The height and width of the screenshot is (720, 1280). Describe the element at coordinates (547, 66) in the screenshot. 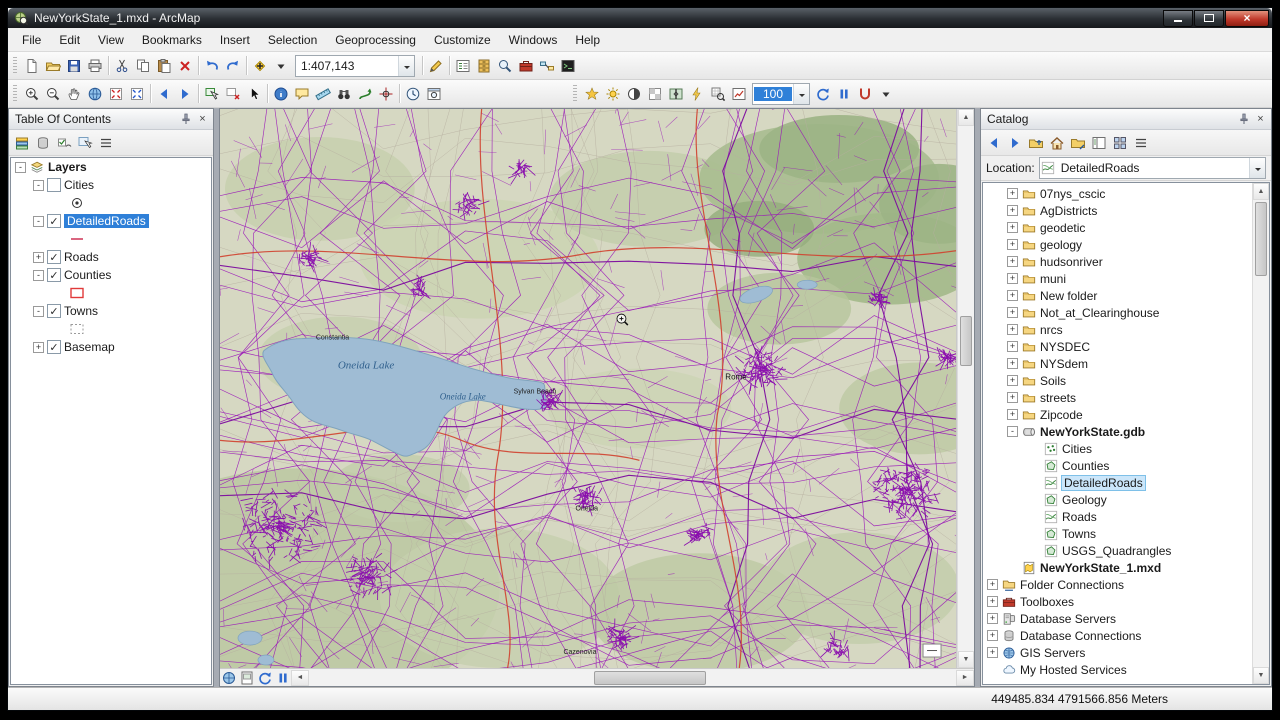

I see `model-builder-icon` at that location.